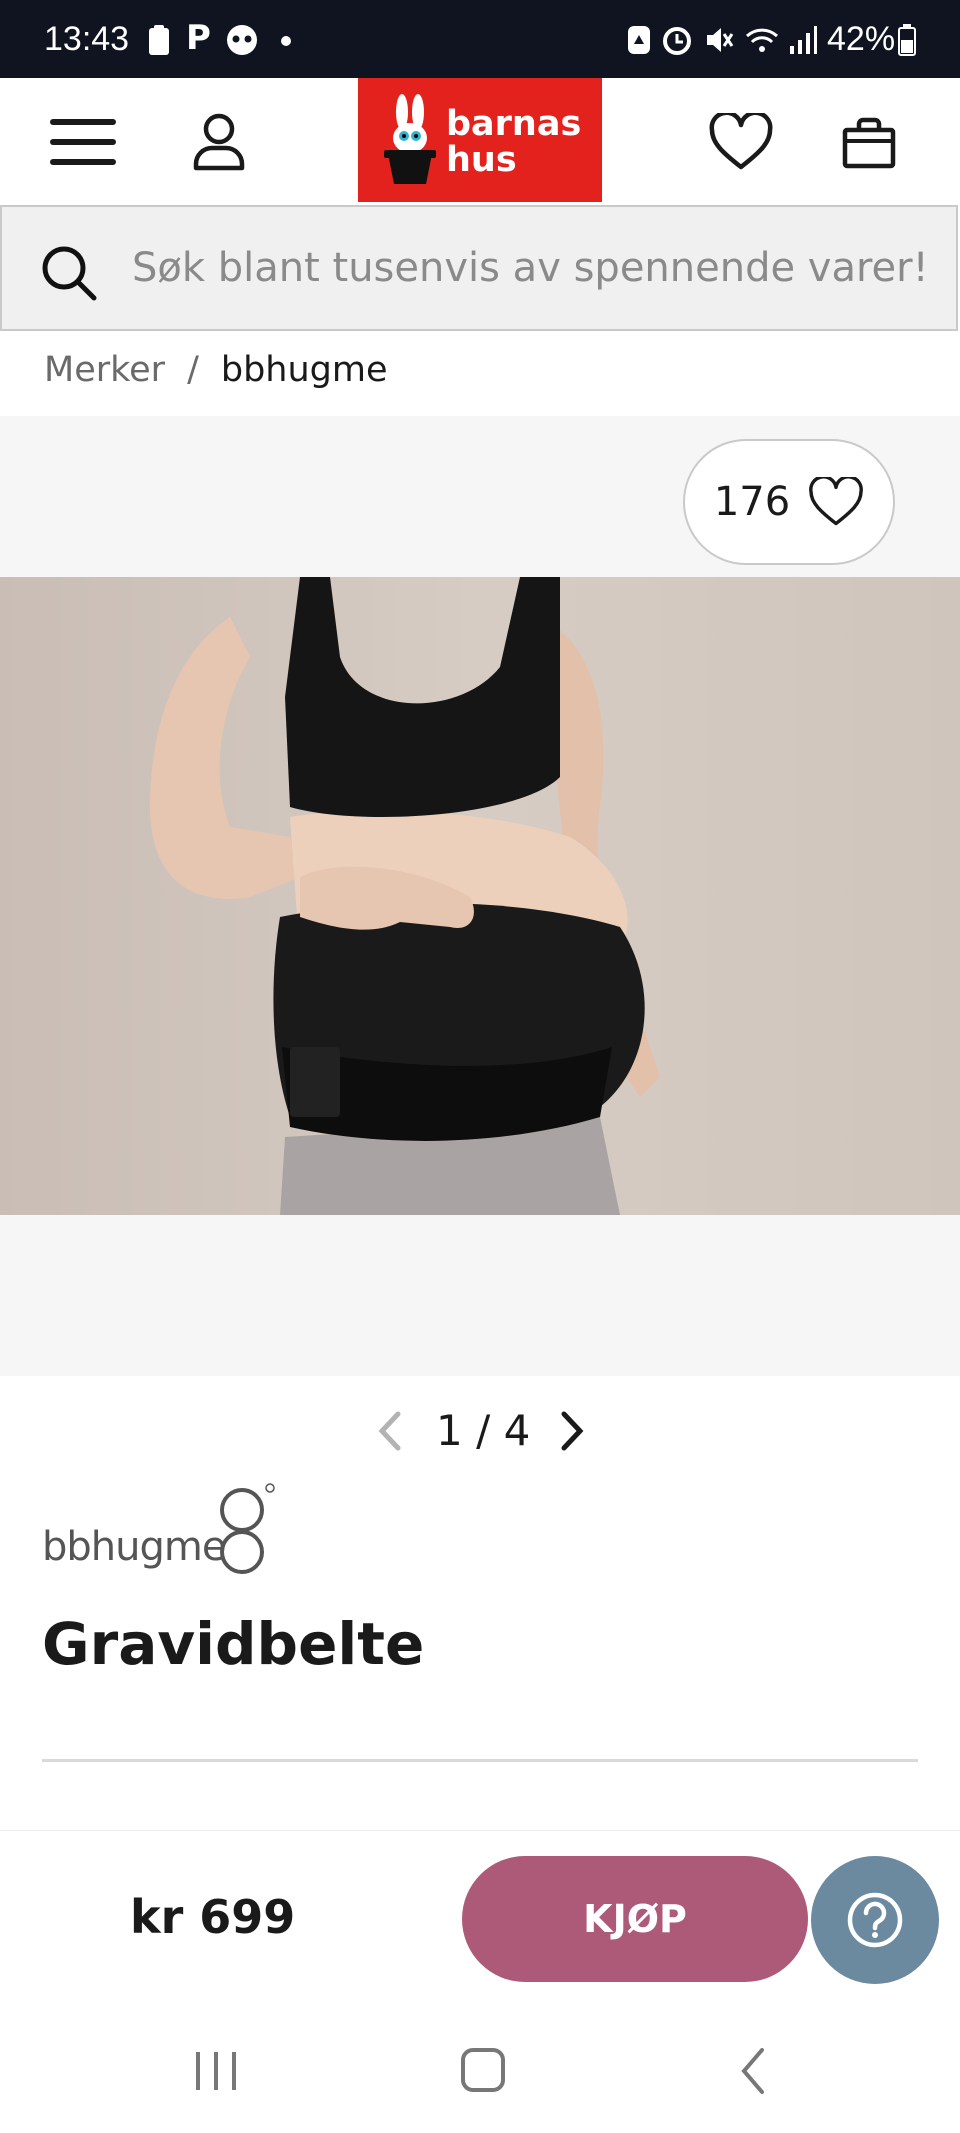 The width and height of the screenshot is (960, 2133). What do you see at coordinates (217, 2071) in the screenshot?
I see `recent-apps-icon` at bounding box center [217, 2071].